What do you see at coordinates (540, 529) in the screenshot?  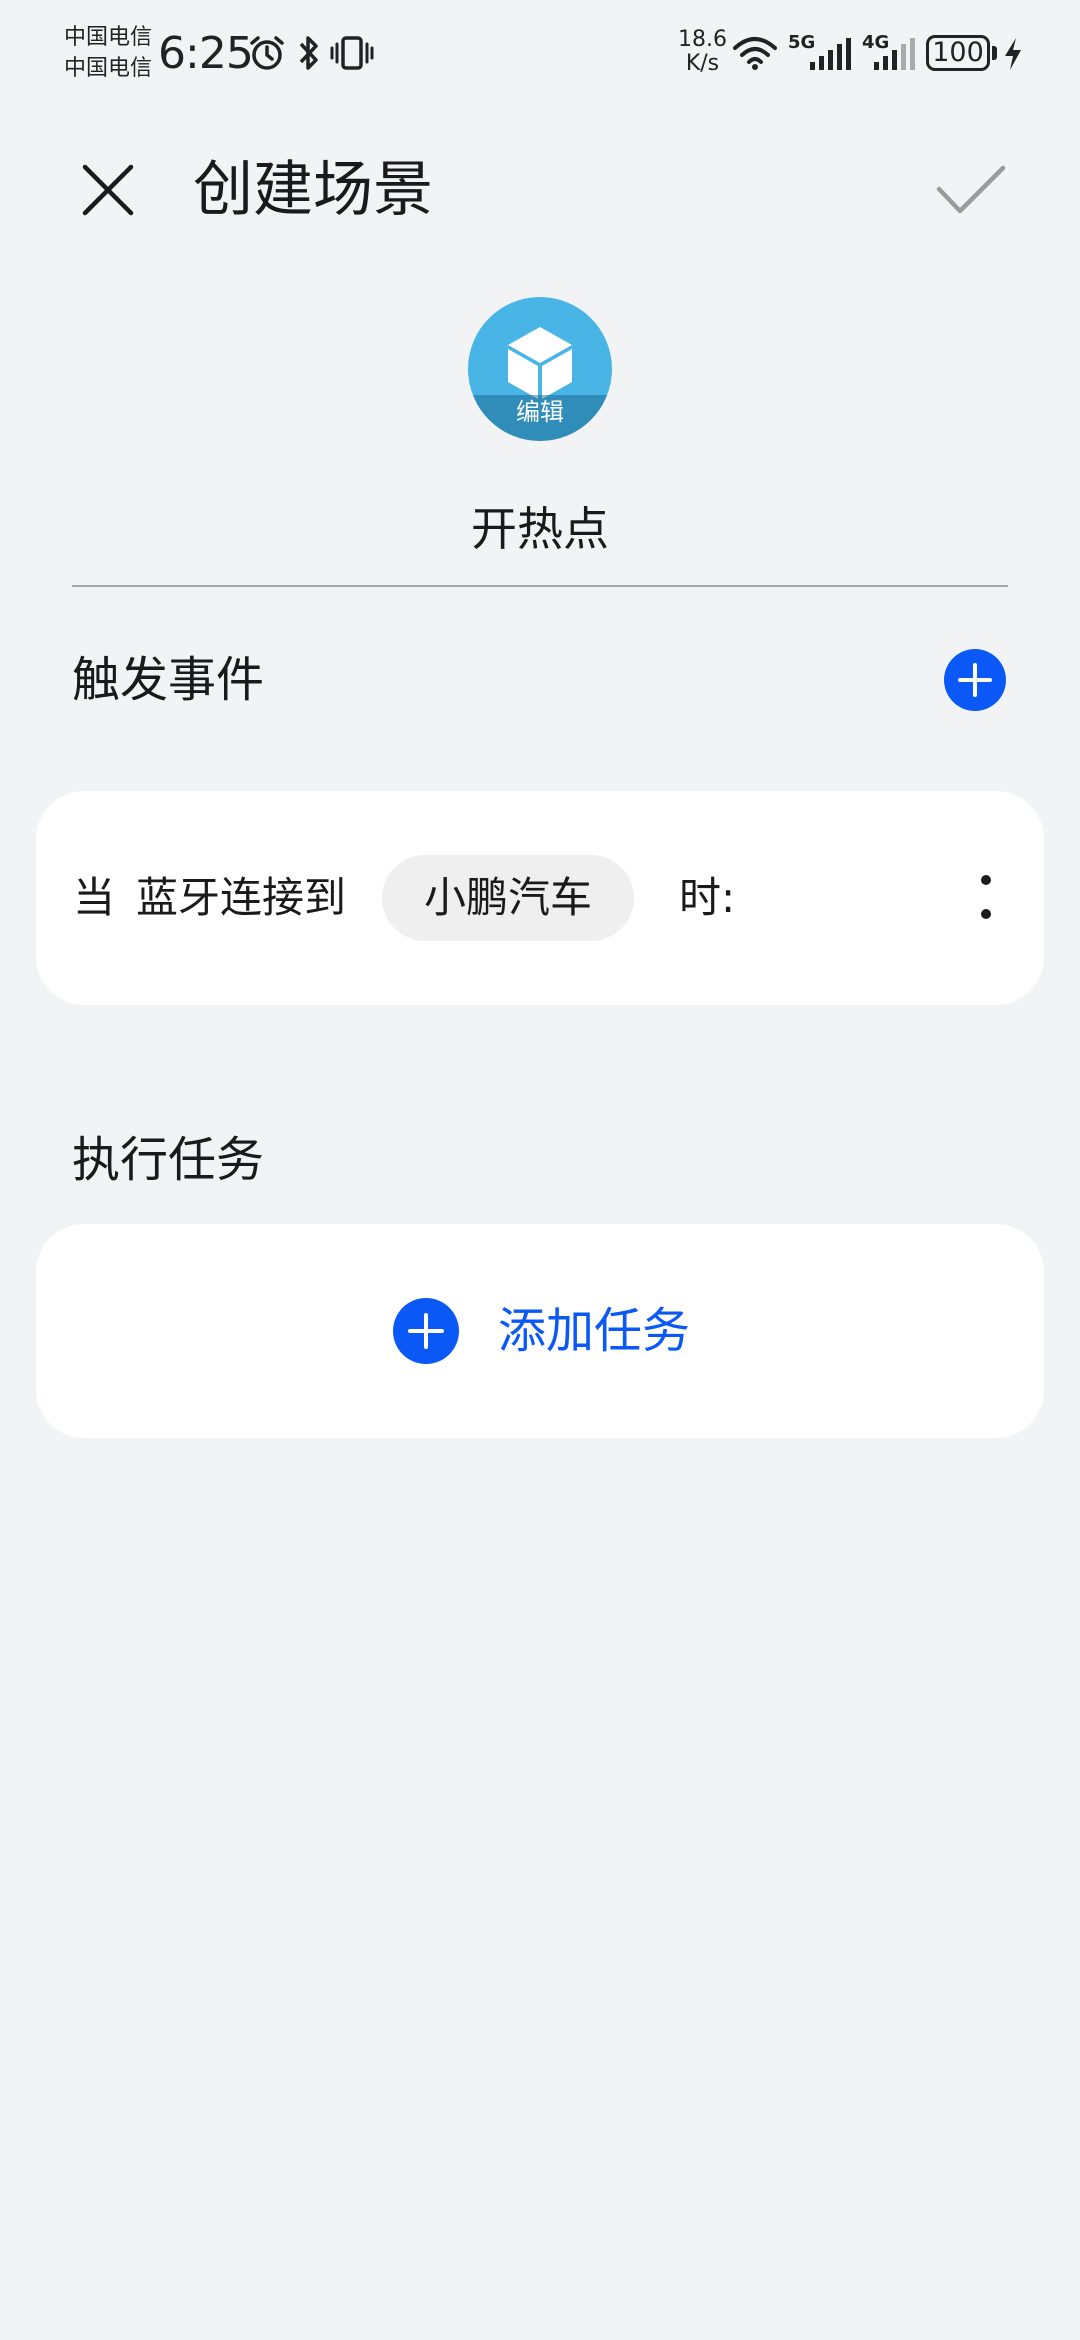 I see `scene-name-input: 开热点` at bounding box center [540, 529].